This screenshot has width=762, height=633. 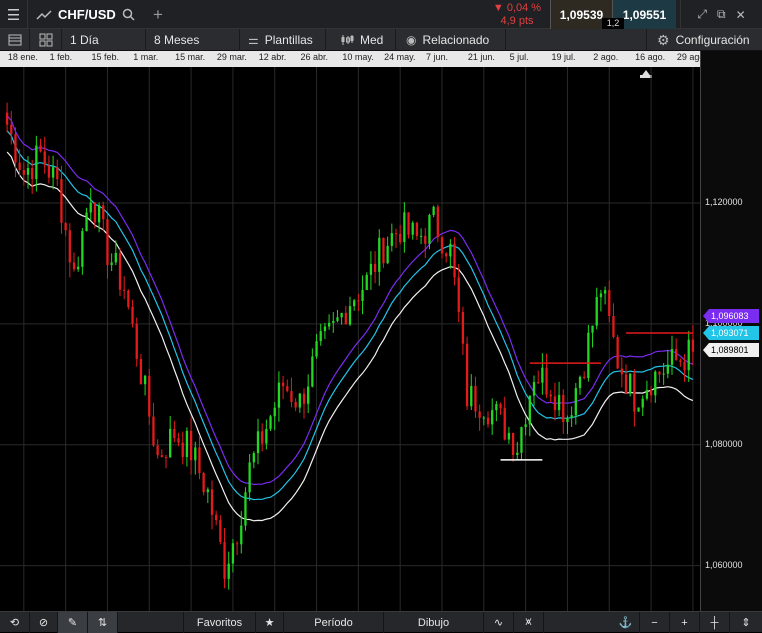 I want to click on layout-icon, so click(x=46, y=40).